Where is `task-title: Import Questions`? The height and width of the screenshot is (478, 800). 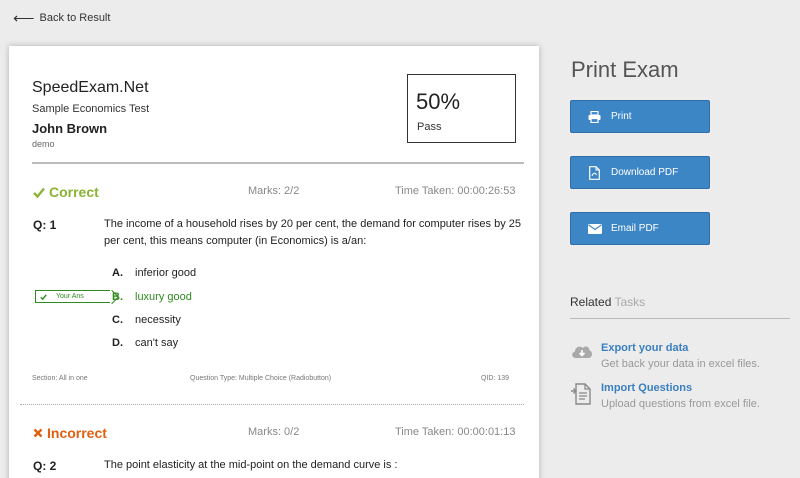 task-title: Import Questions is located at coordinates (646, 388).